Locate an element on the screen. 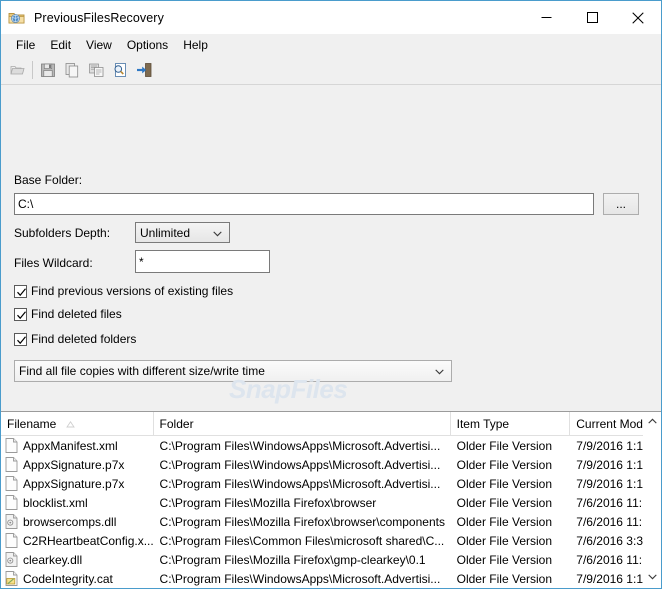  cell-filename-text: AppxManifest.xml is located at coordinates (70, 445).